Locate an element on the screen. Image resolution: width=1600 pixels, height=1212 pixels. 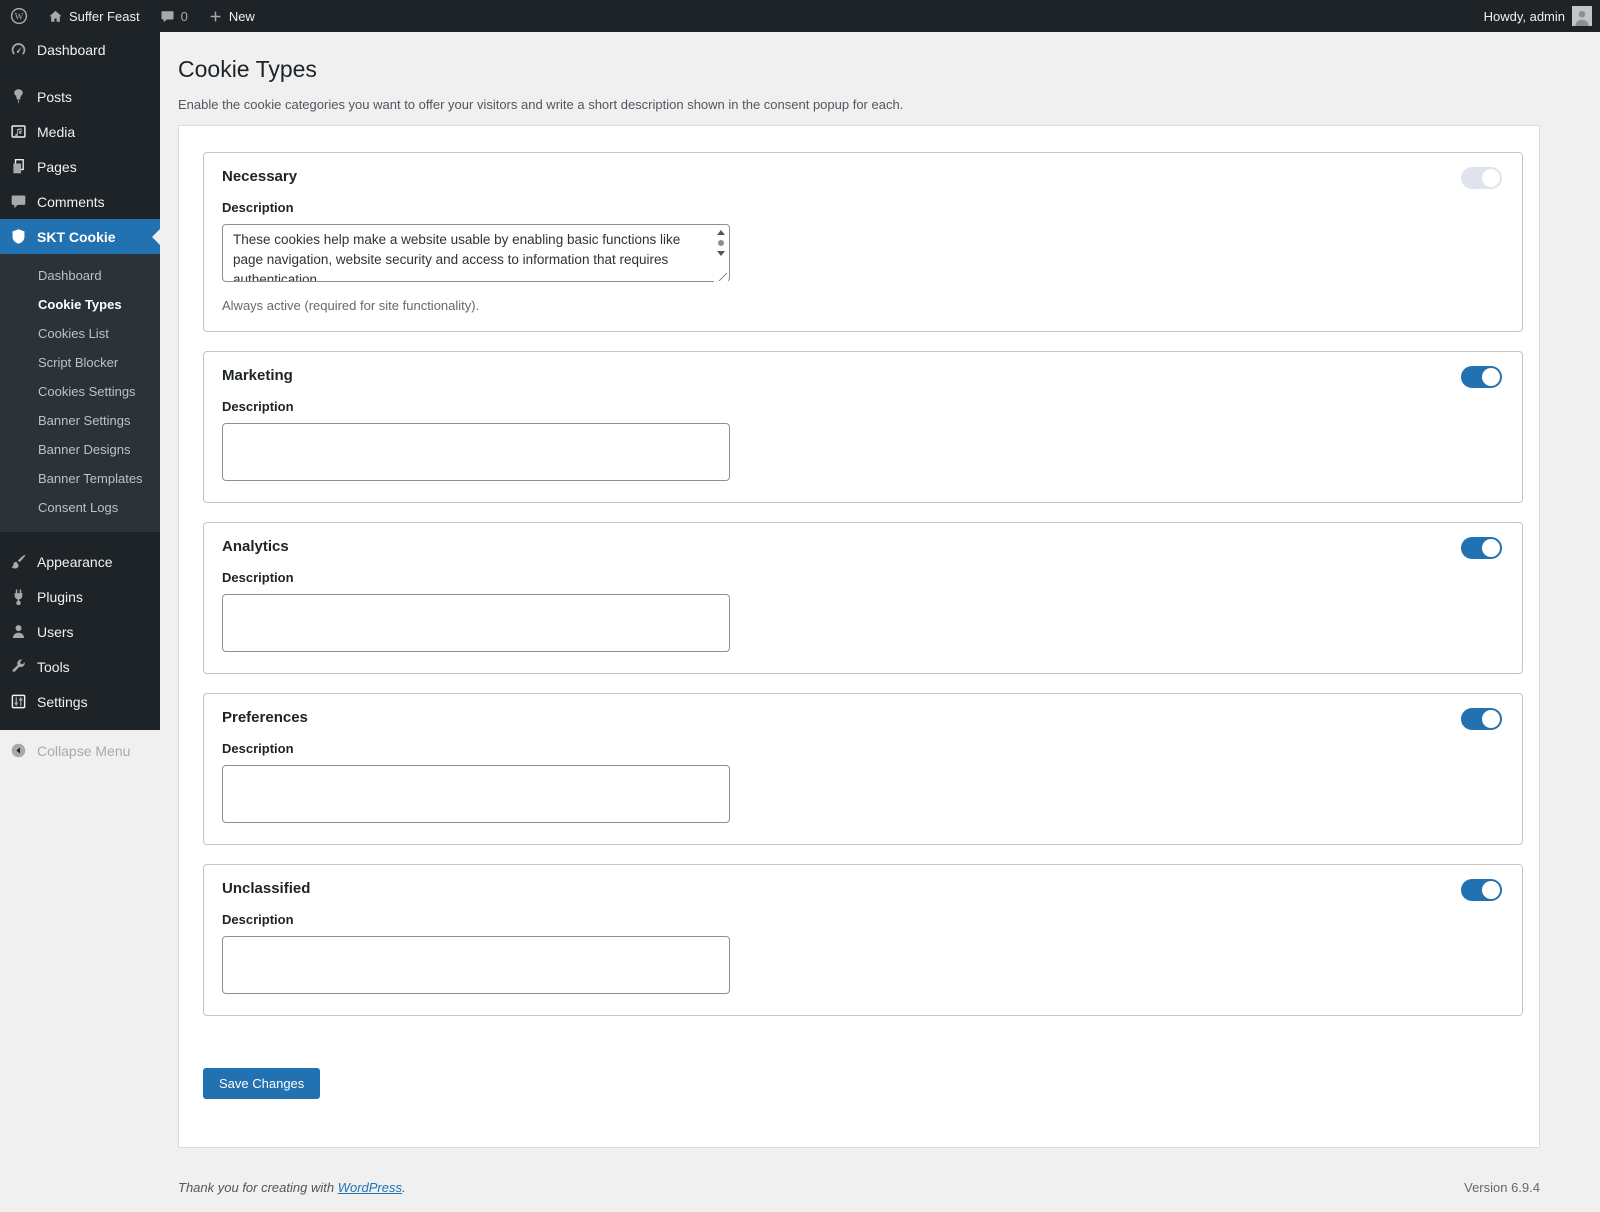
resize-grip-icon is located at coordinates (723, 277).